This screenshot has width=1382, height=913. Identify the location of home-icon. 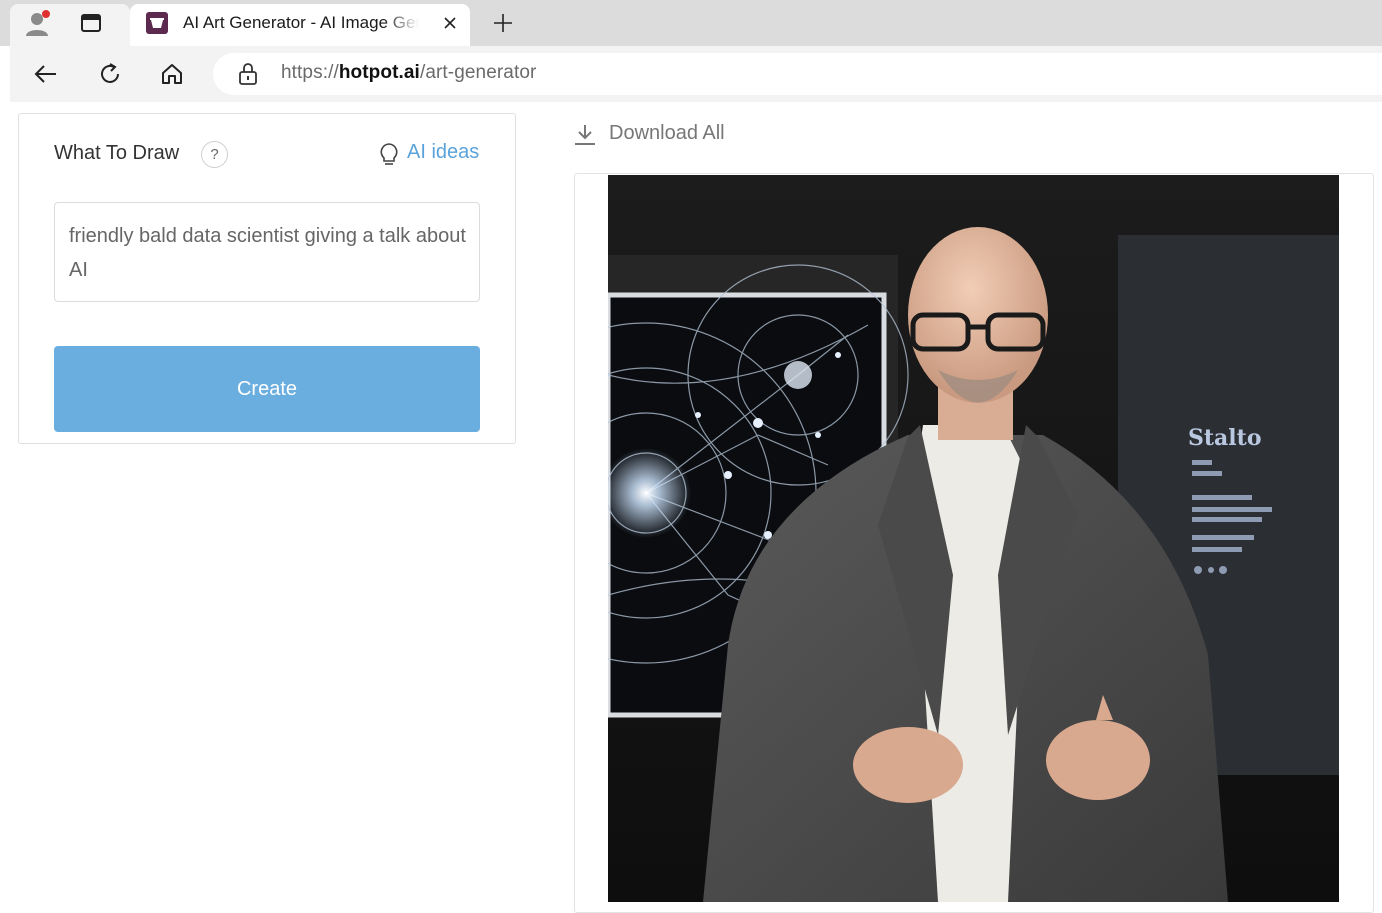
(172, 74).